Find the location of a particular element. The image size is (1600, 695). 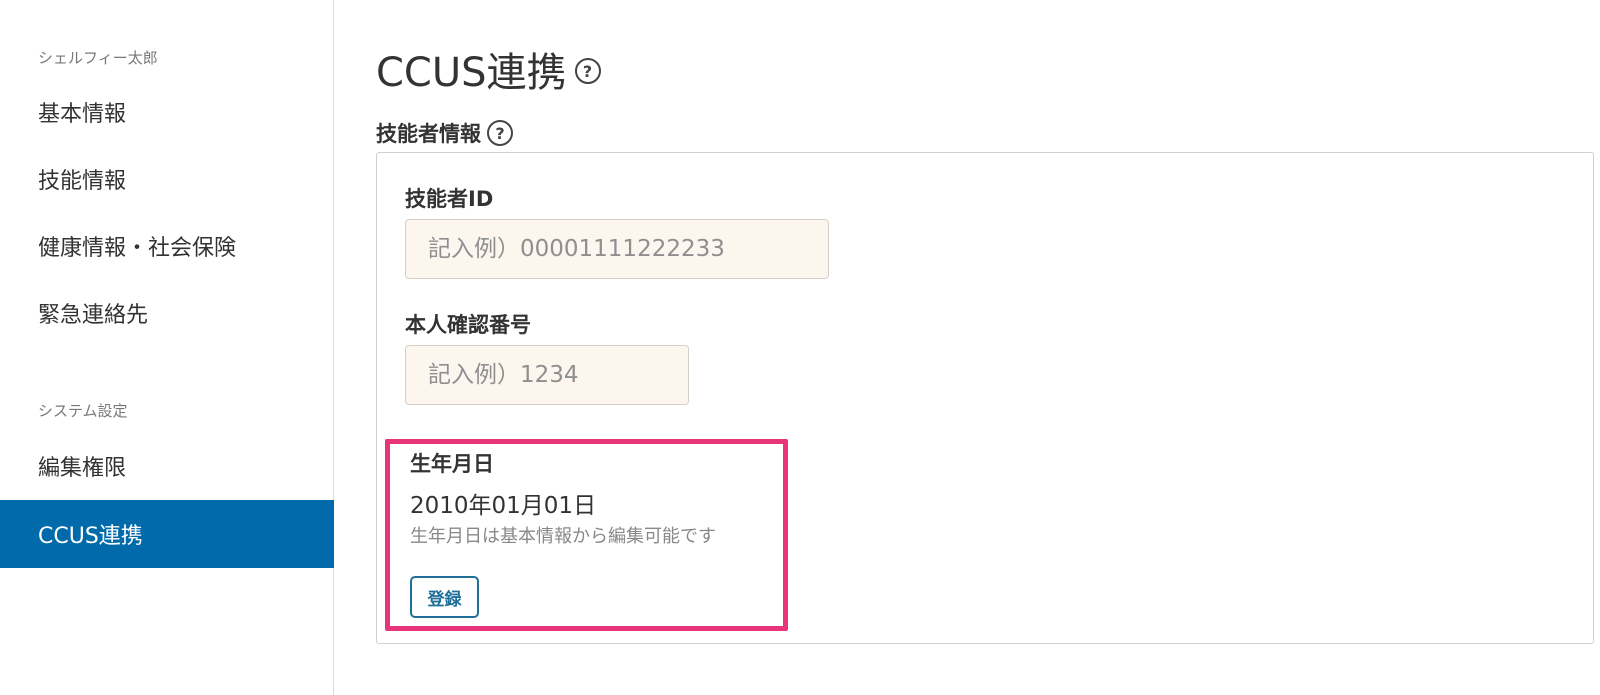

section-help-icon: ? is located at coordinates (500, 133).